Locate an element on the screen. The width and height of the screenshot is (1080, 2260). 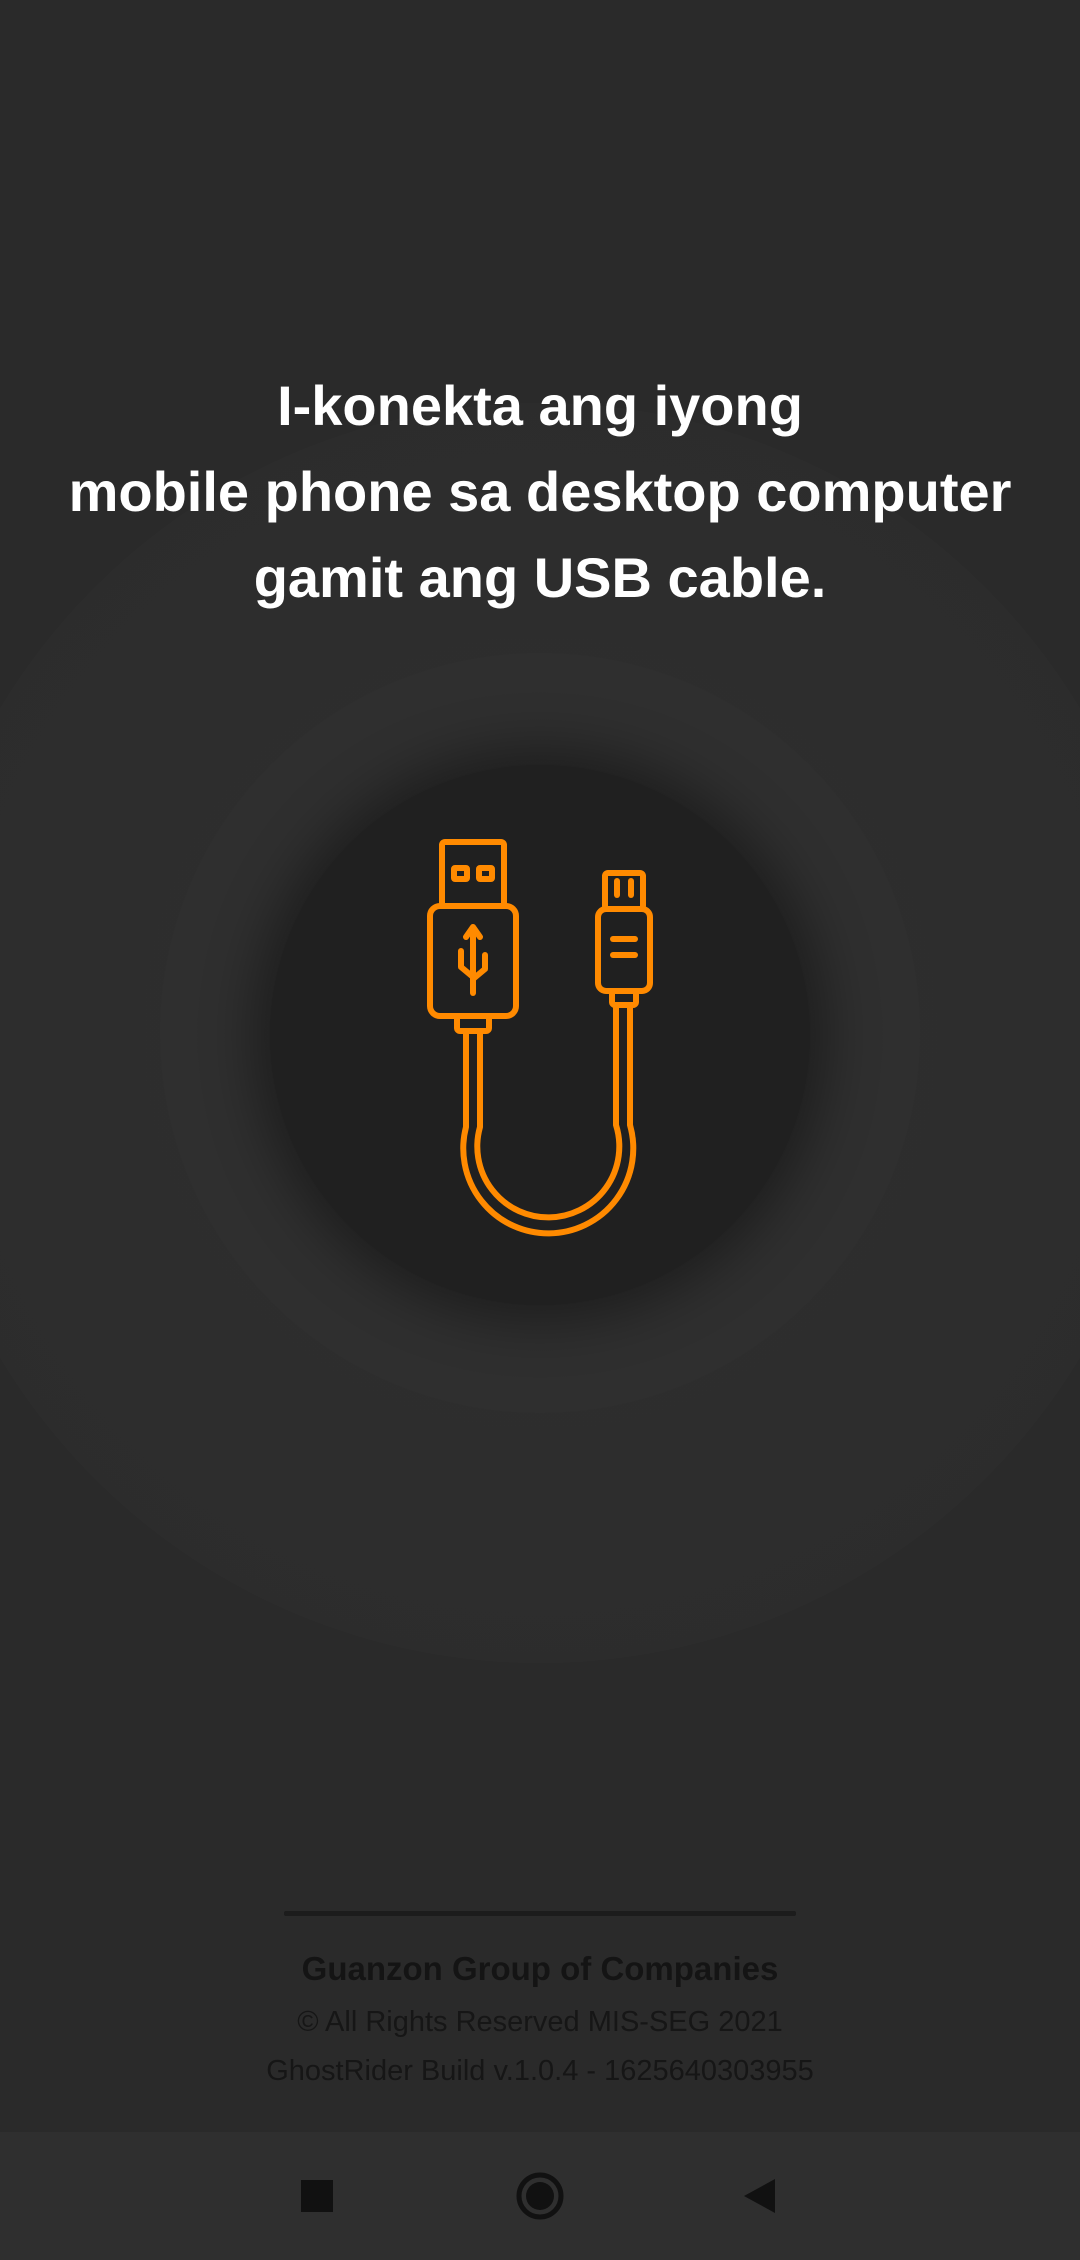
circle-home-icon is located at coordinates (540, 2196).